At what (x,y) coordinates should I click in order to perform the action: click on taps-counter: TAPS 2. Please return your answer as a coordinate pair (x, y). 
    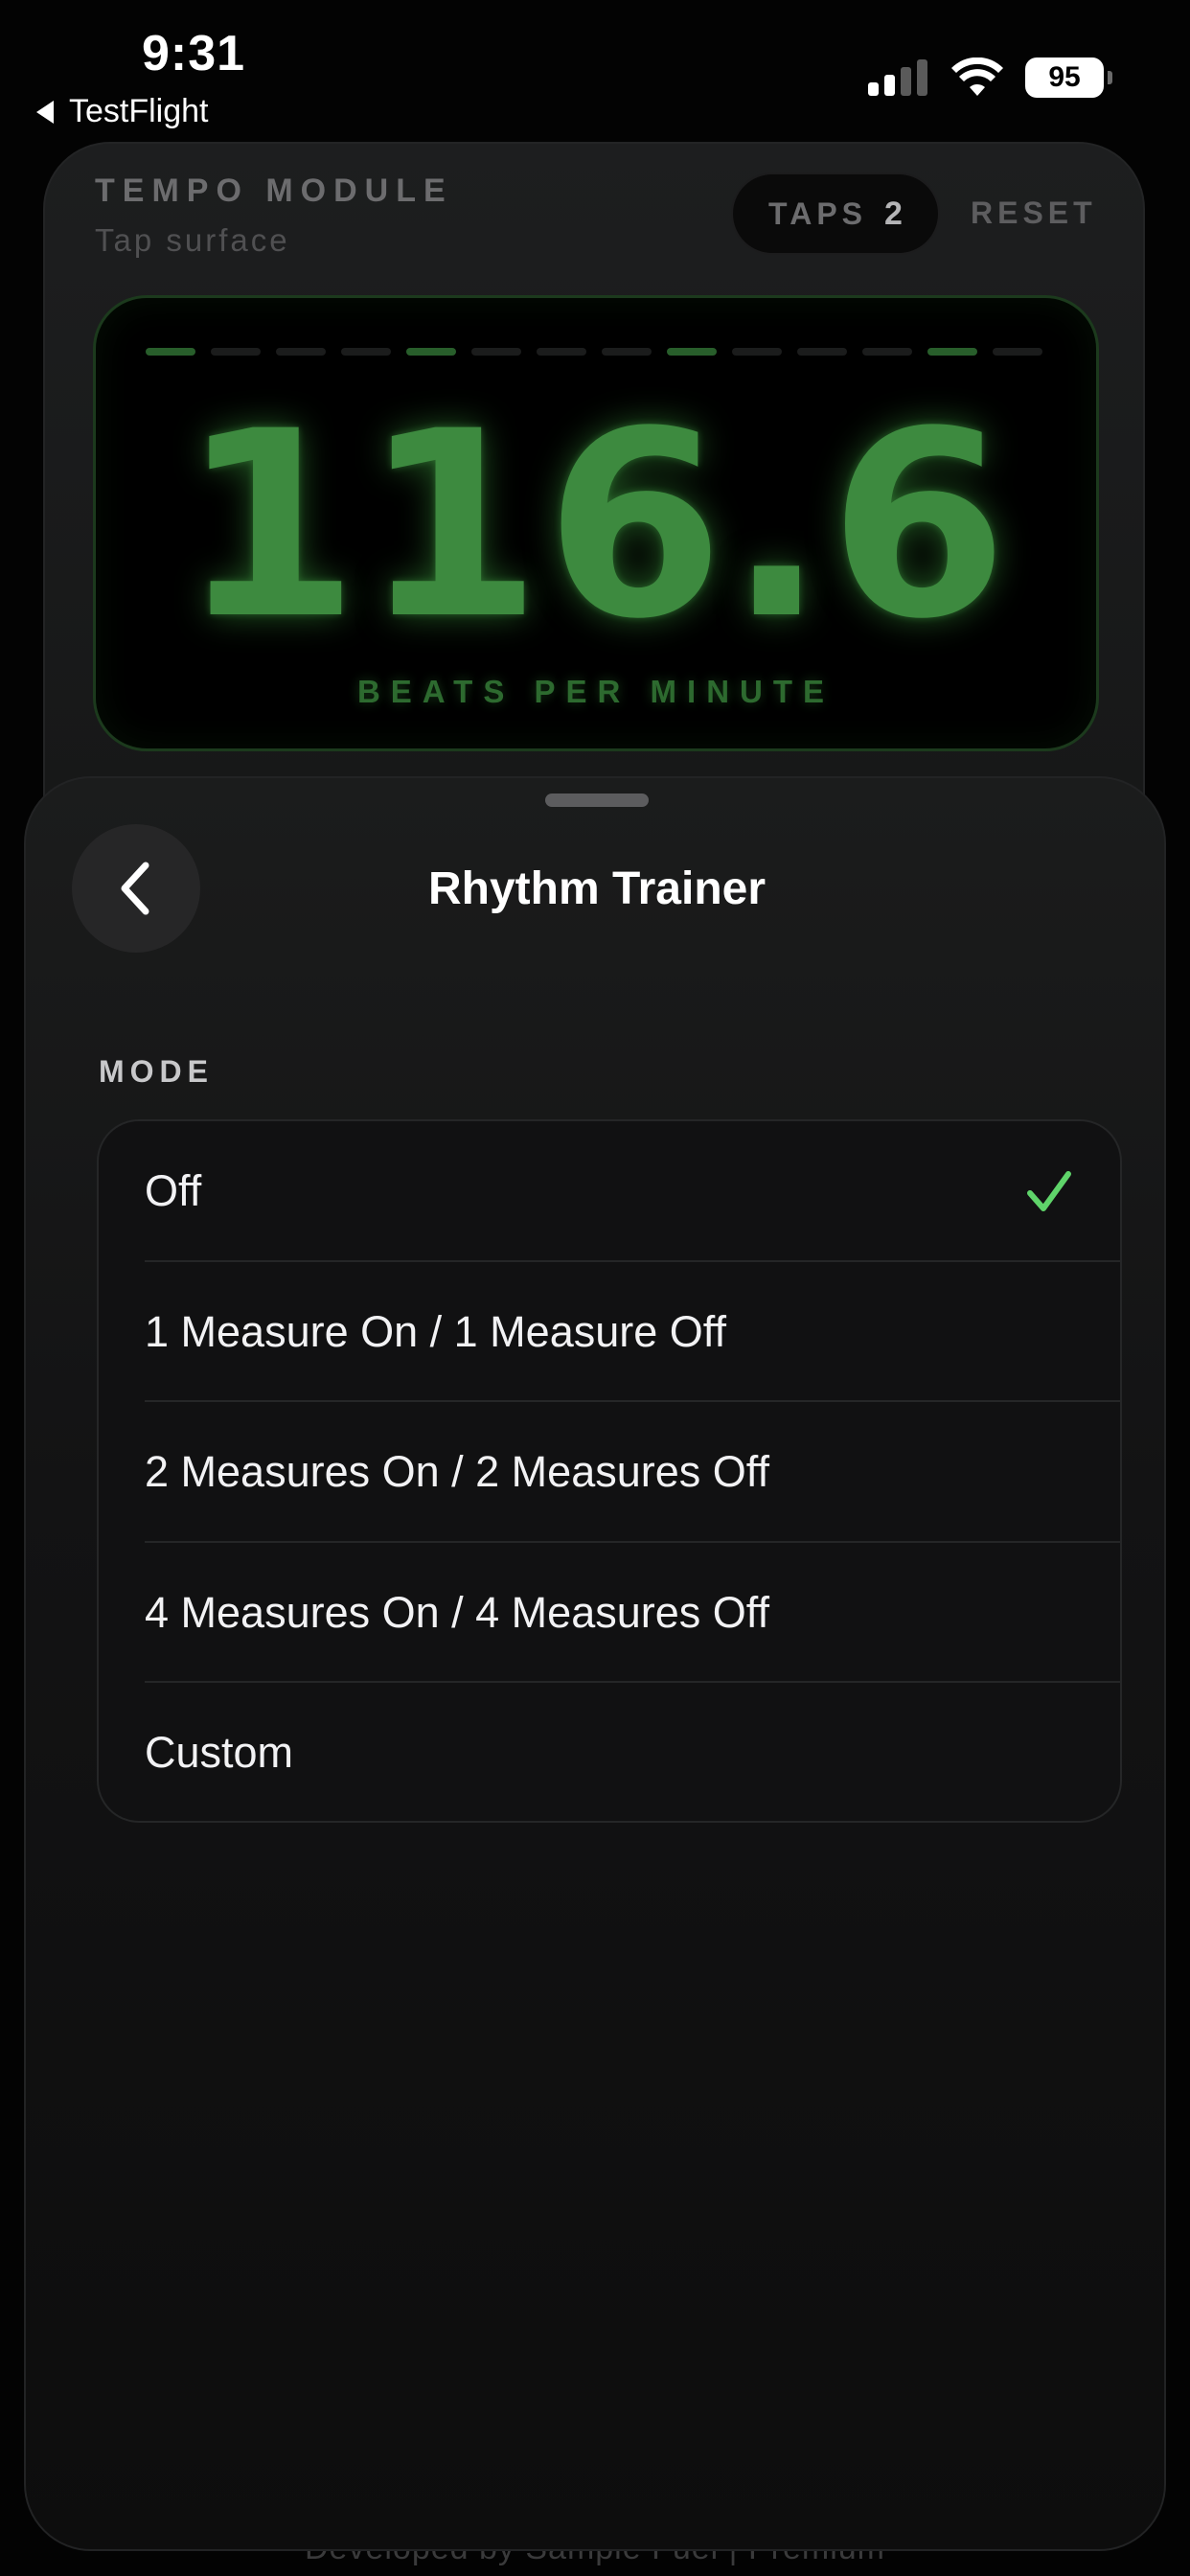
    Looking at the image, I should click on (836, 213).